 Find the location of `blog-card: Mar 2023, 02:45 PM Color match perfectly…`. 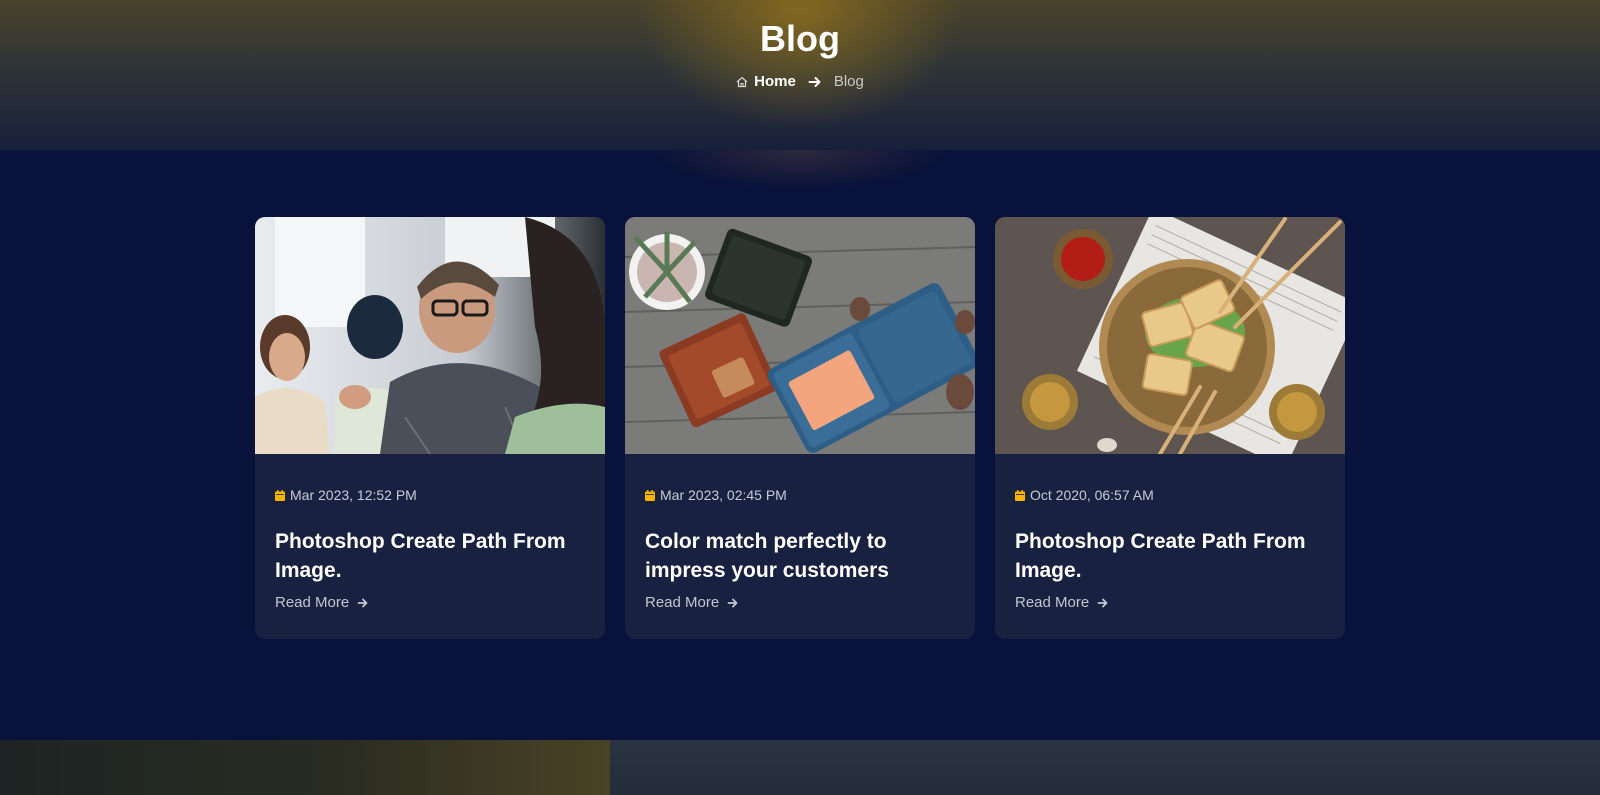

blog-card: Mar 2023, 02:45 PM Color match perfectly… is located at coordinates (800, 428).